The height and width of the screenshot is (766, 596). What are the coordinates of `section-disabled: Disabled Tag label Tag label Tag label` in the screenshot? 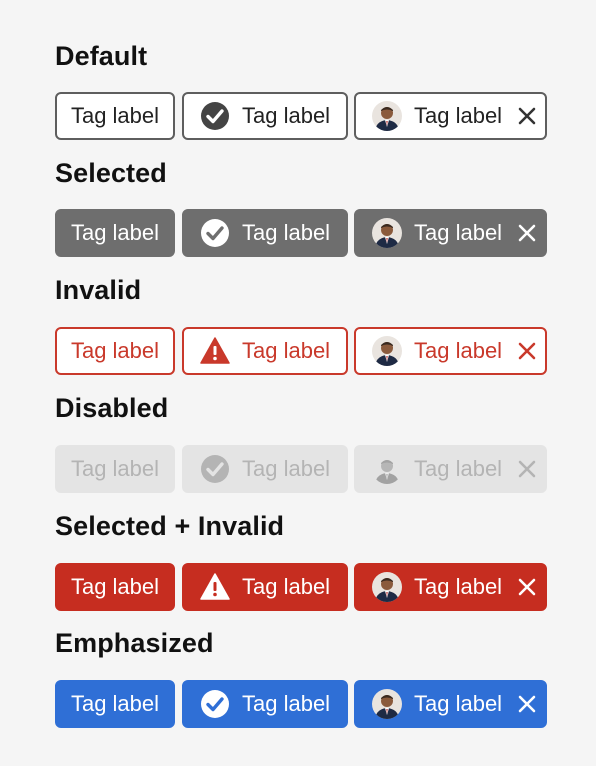 It's located at (301, 442).